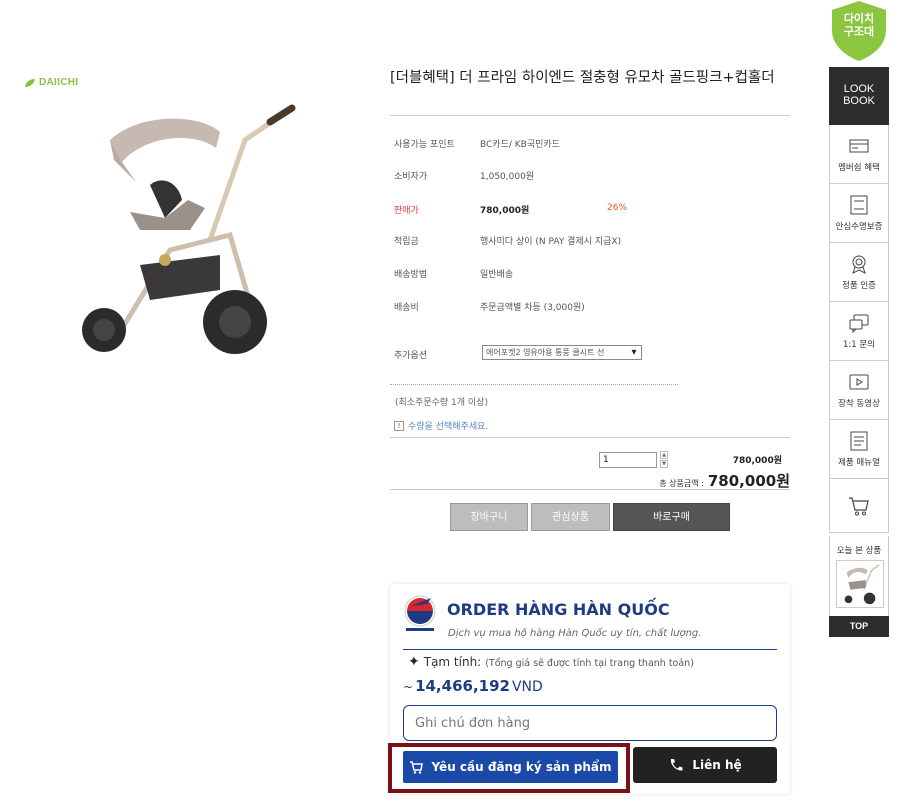 The width and height of the screenshot is (920, 801). I want to click on quick-manual: 제품 매뉴얼, so click(859, 449).